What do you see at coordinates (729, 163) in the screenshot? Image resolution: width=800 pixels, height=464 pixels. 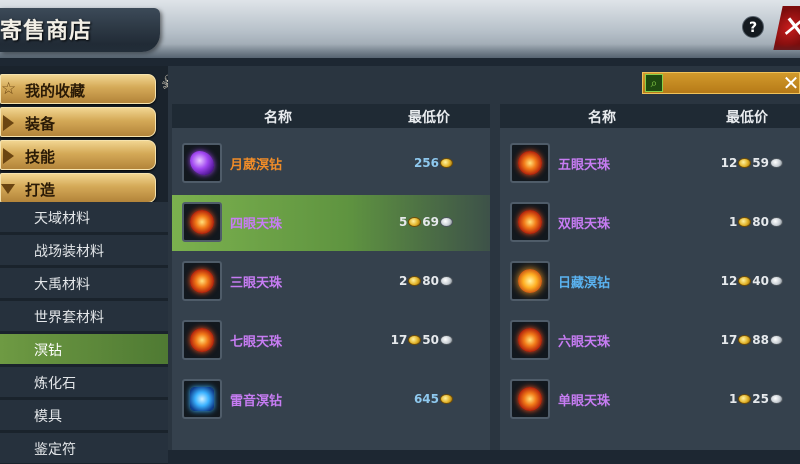 I see `price-primary: 12` at bounding box center [729, 163].